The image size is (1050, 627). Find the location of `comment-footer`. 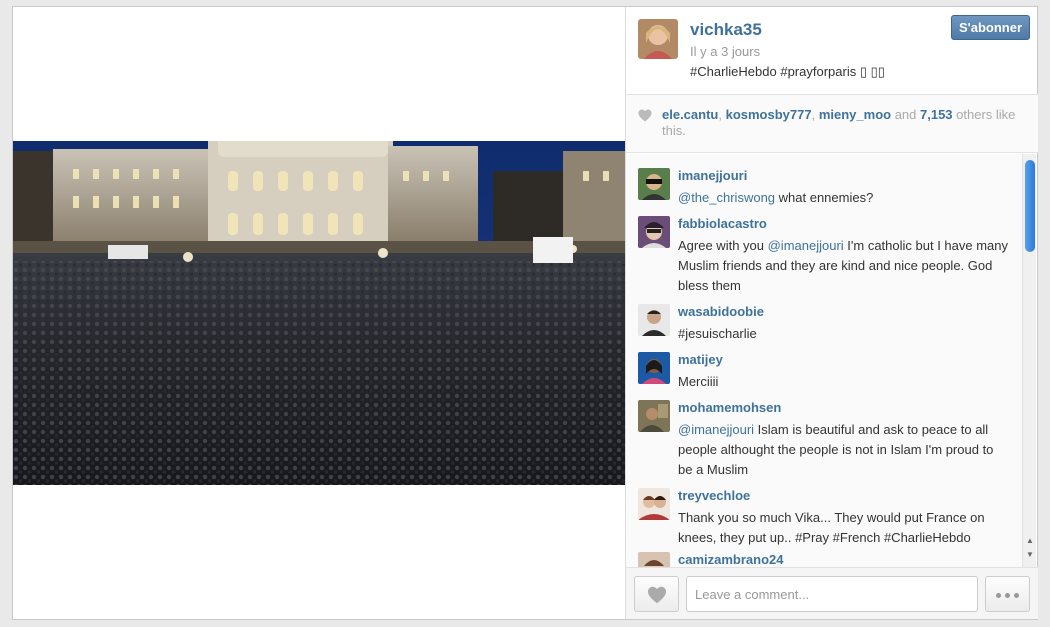

comment-footer is located at coordinates (832, 593).